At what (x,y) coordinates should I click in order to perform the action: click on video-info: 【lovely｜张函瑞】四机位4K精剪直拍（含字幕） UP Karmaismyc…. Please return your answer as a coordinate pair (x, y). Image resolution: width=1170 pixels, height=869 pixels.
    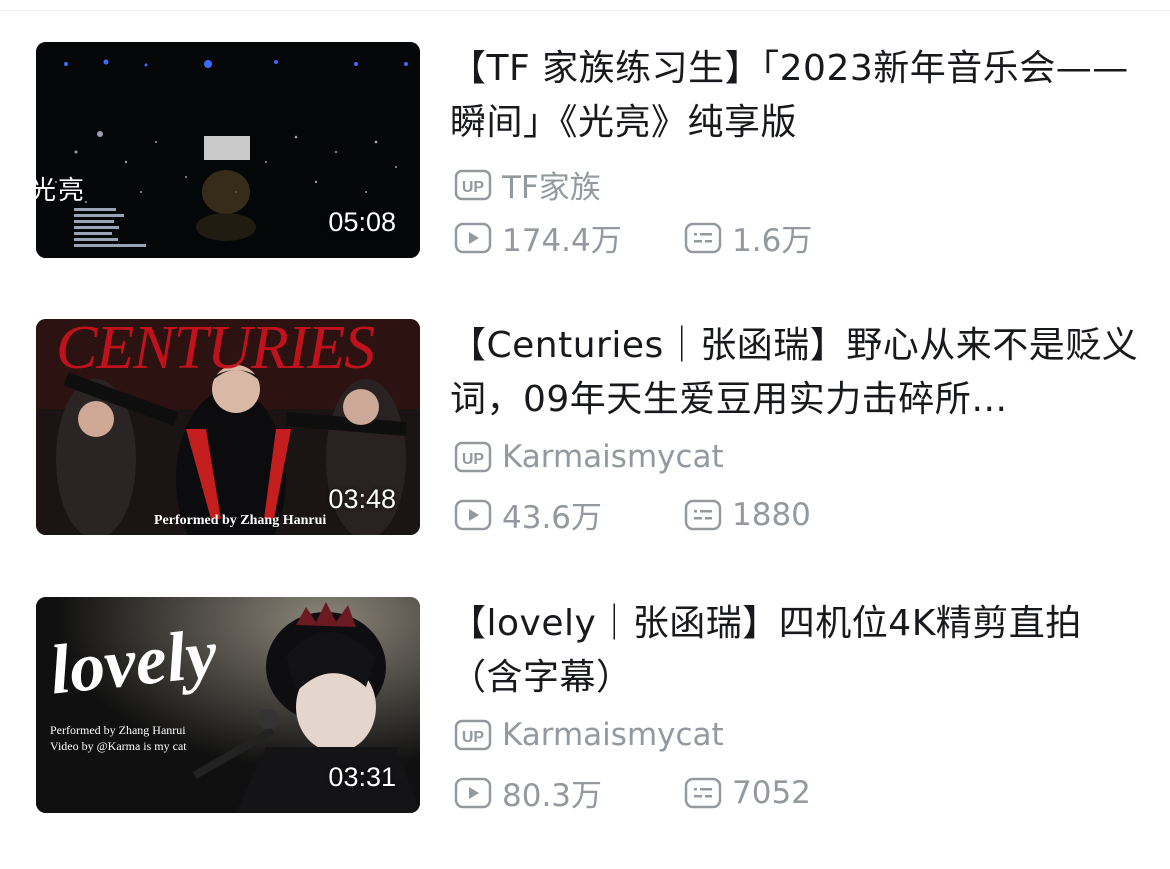
    Looking at the image, I should click on (795, 706).